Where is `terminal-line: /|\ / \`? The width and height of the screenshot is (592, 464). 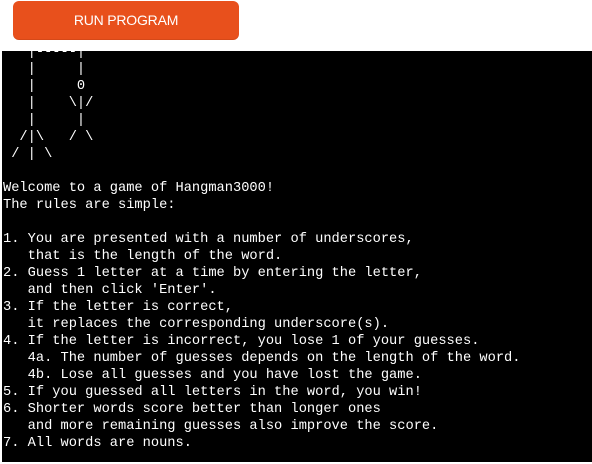 terminal-line: /|\ / \ is located at coordinates (48, 137).